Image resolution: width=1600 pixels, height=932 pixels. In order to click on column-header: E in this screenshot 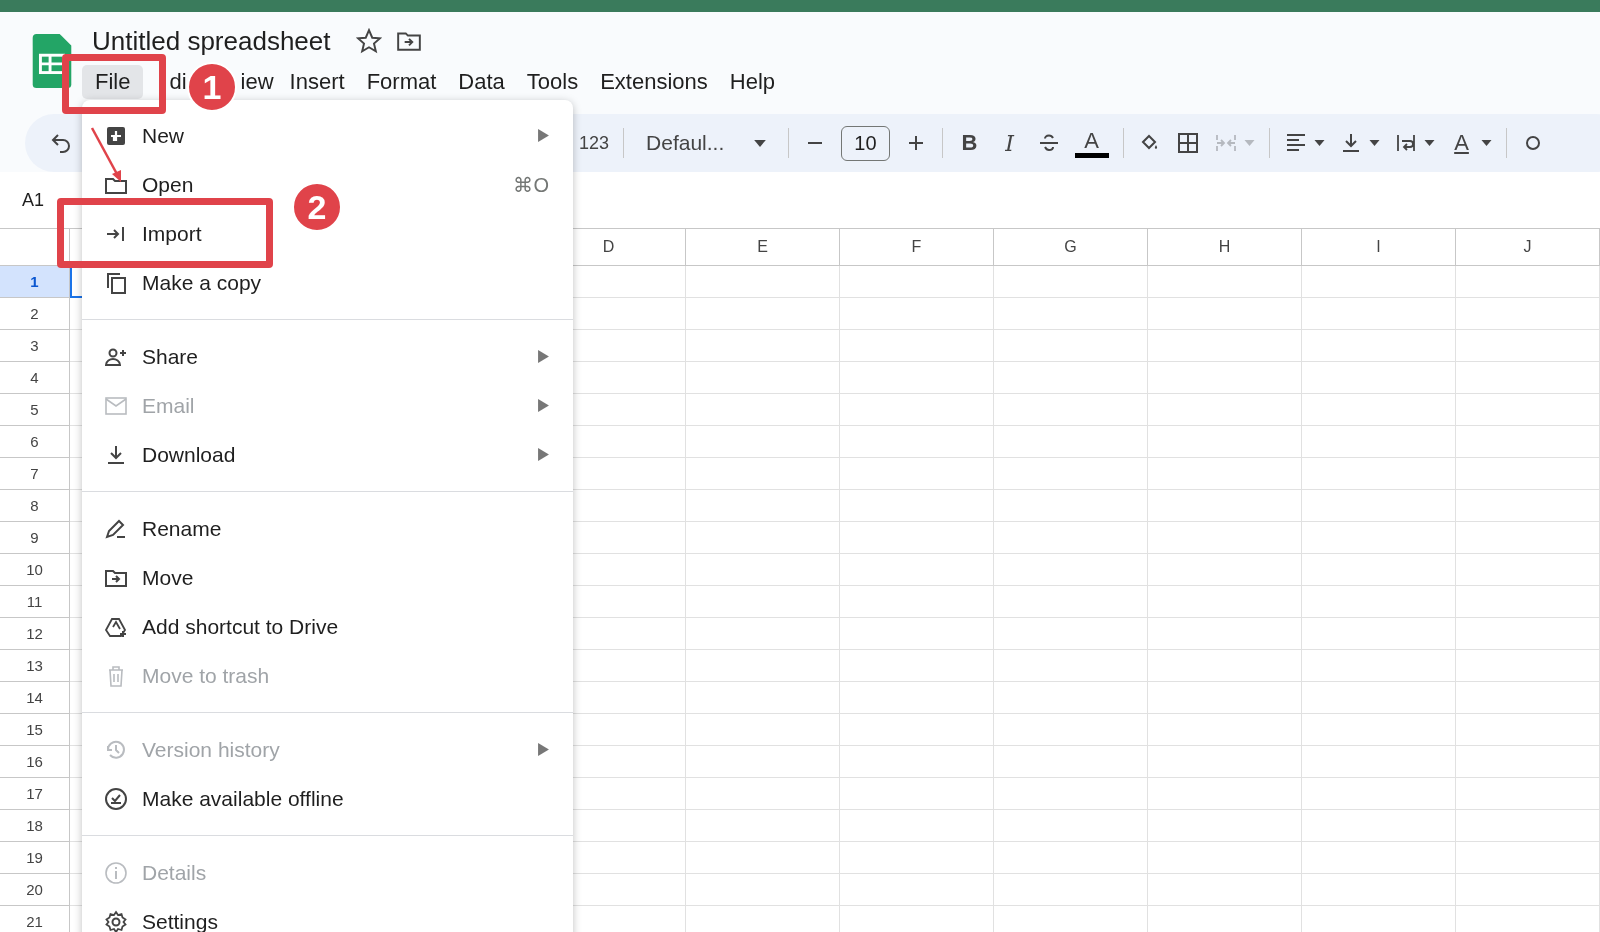, I will do `click(763, 247)`.